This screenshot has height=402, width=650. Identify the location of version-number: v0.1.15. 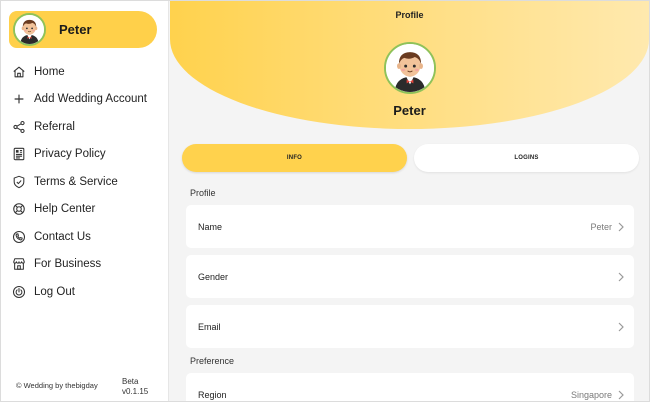
(135, 391).